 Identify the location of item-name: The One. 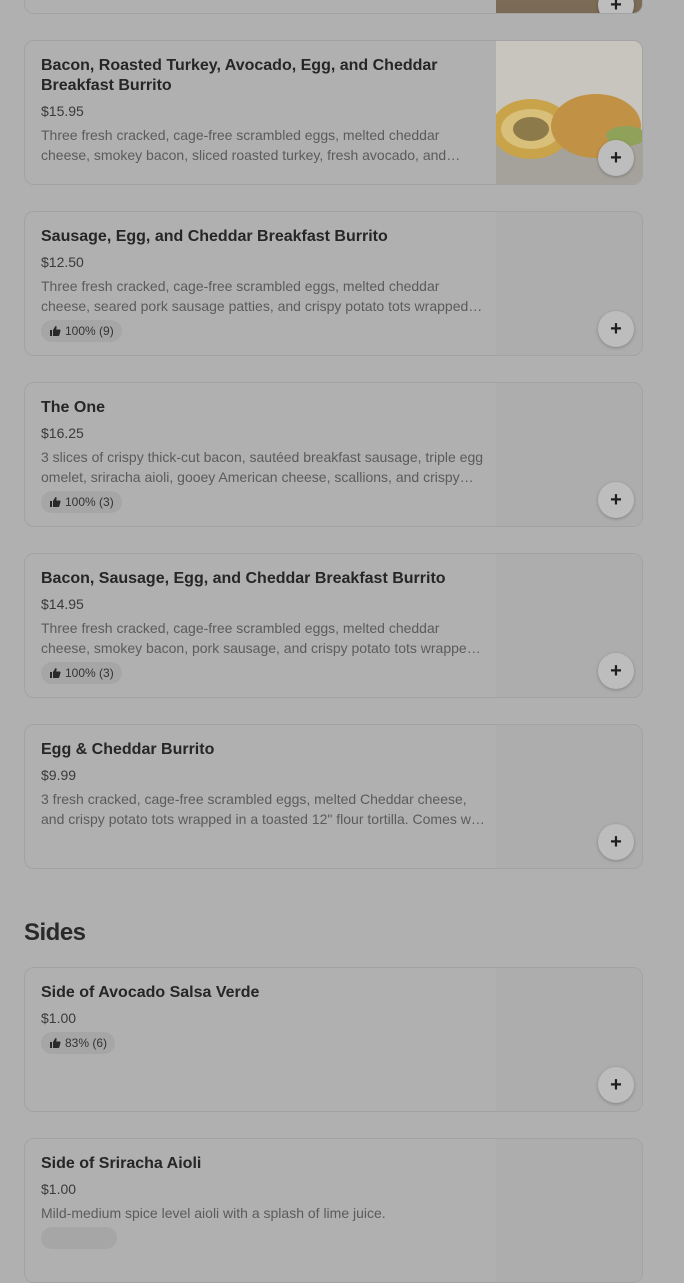
(73, 407).